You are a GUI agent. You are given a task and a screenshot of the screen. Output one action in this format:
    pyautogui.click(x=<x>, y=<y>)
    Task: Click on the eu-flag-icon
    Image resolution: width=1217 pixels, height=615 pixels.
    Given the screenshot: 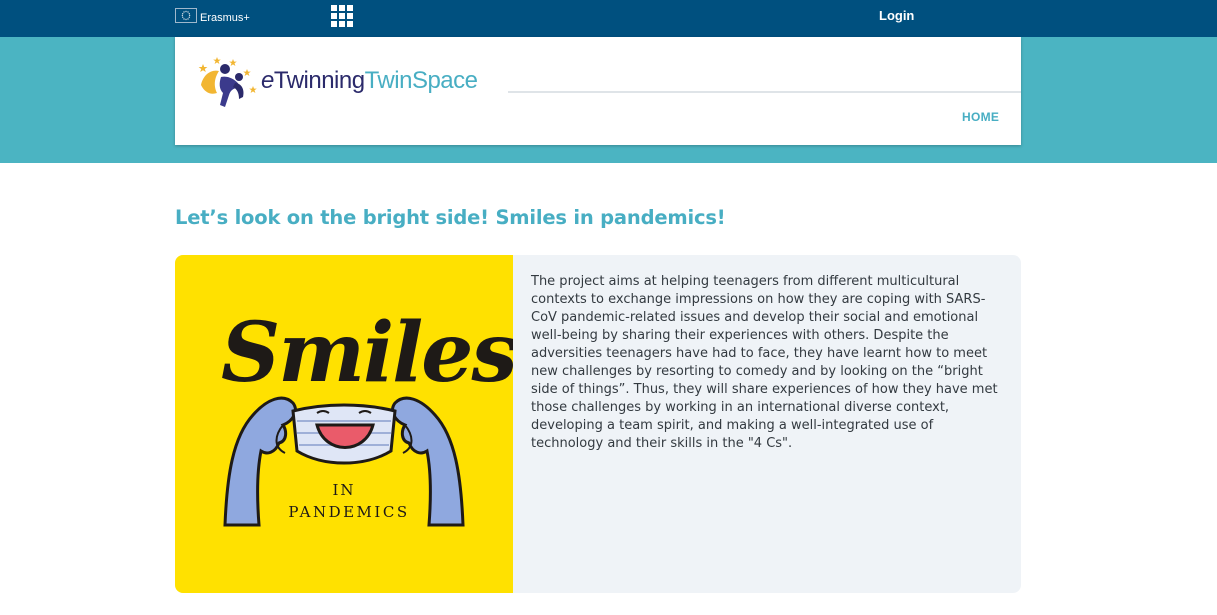 What is the action you would take?
    pyautogui.click(x=186, y=15)
    